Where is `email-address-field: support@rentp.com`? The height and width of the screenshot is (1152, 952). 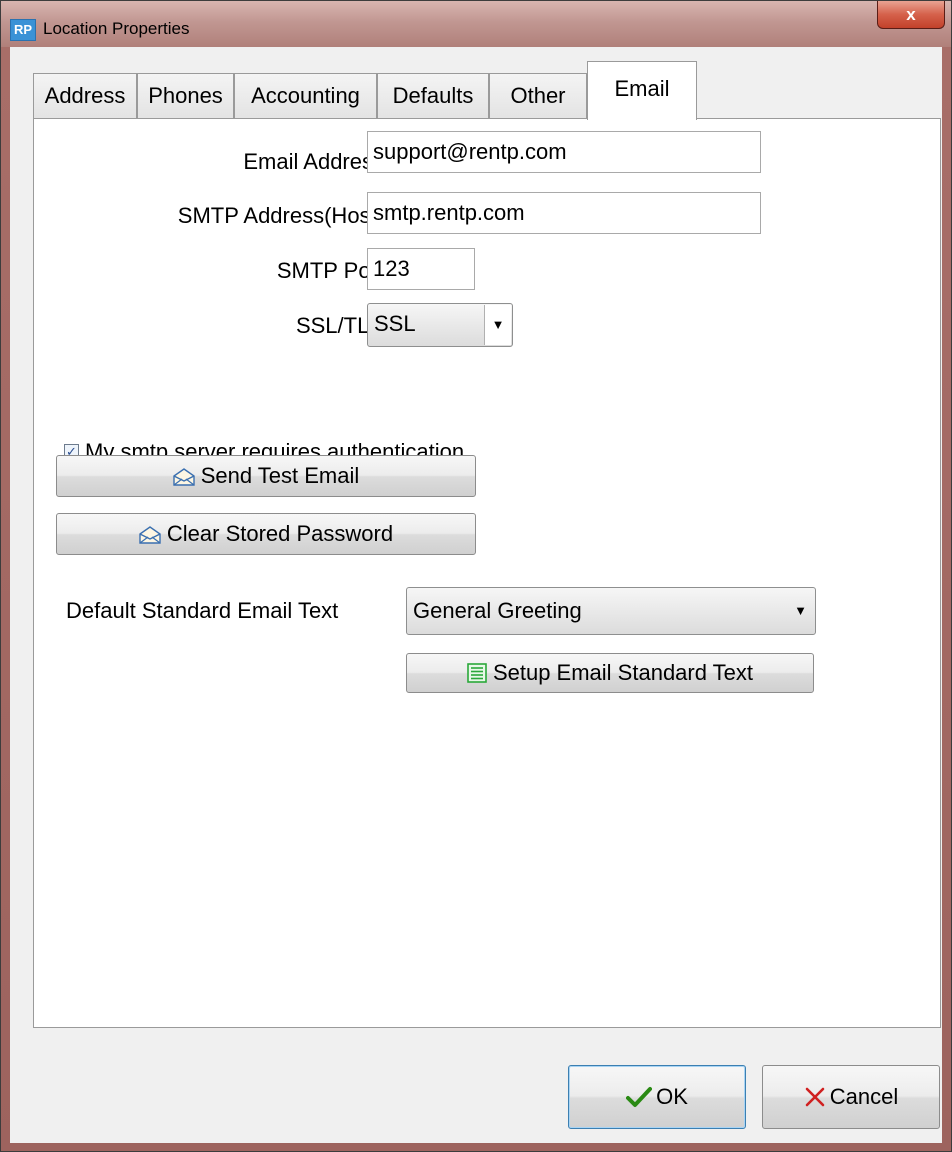 email-address-field: support@rentp.com is located at coordinates (564, 152).